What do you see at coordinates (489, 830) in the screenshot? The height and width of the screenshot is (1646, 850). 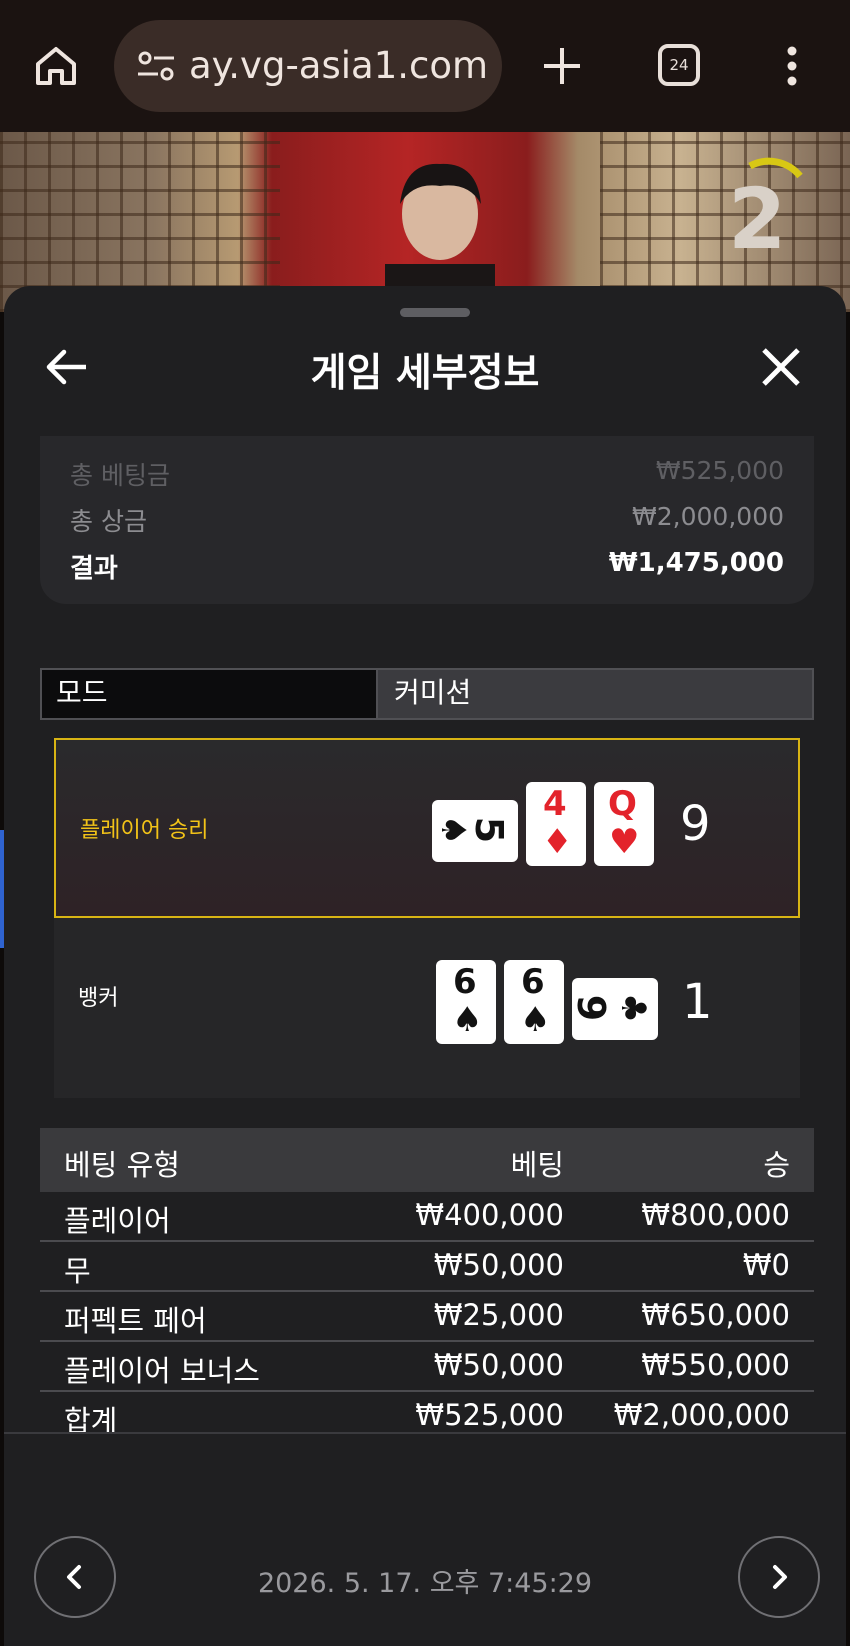 I see `card-rank: 5` at bounding box center [489, 830].